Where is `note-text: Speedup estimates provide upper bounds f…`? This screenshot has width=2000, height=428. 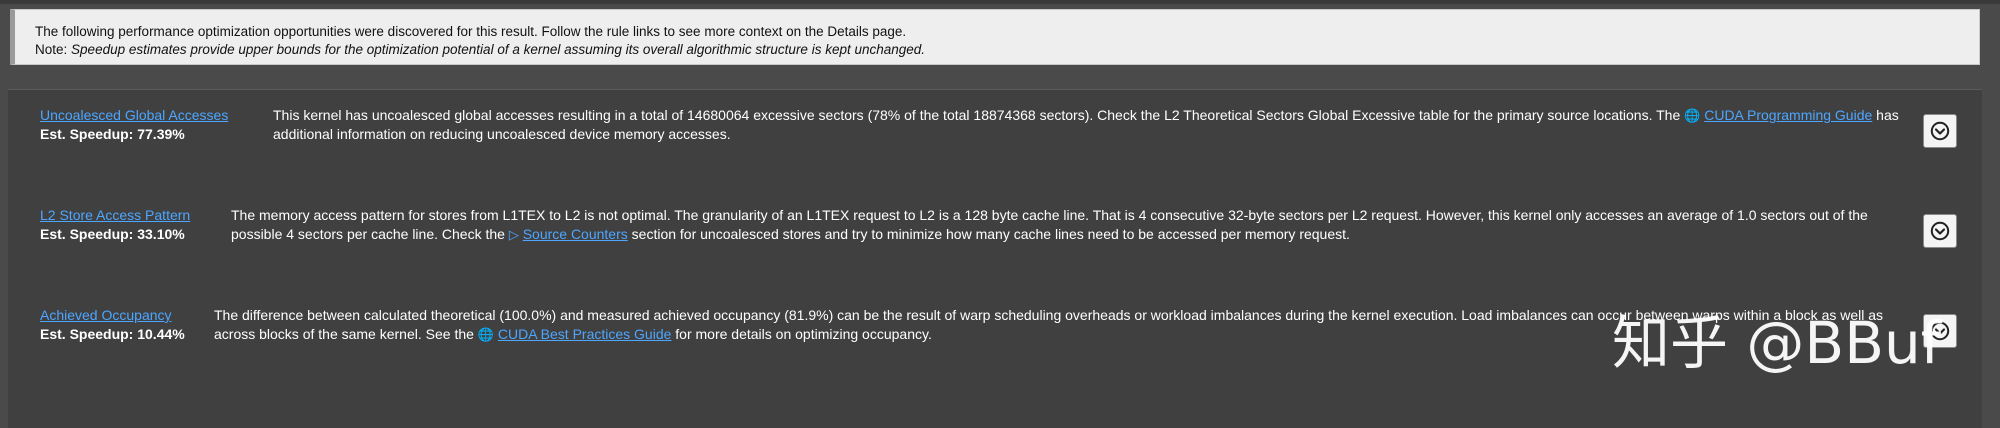
note-text: Speedup estimates provide upper bounds f… is located at coordinates (498, 49).